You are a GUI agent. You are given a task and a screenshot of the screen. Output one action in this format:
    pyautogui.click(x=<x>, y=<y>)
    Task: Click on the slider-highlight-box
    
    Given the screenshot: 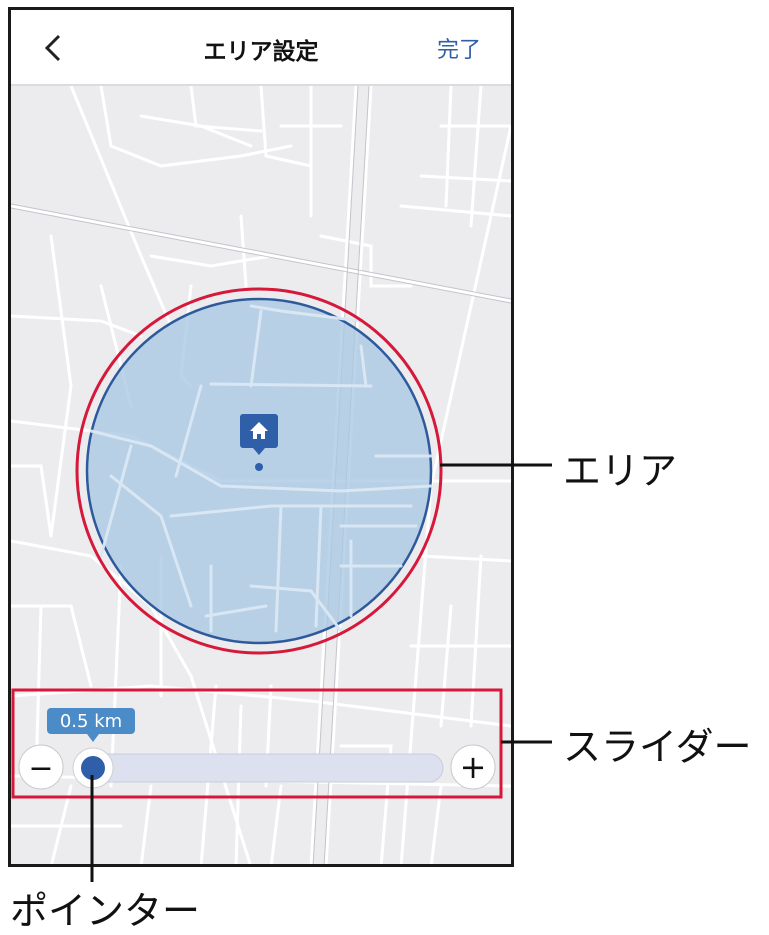 What is the action you would take?
    pyautogui.click(x=257, y=743)
    